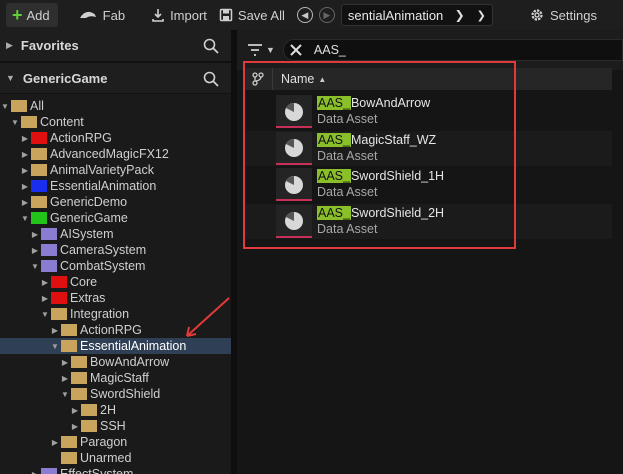 The image size is (623, 474). What do you see at coordinates (133, 346) in the screenshot?
I see `tree-item-label: EssentialAnimation` at bounding box center [133, 346].